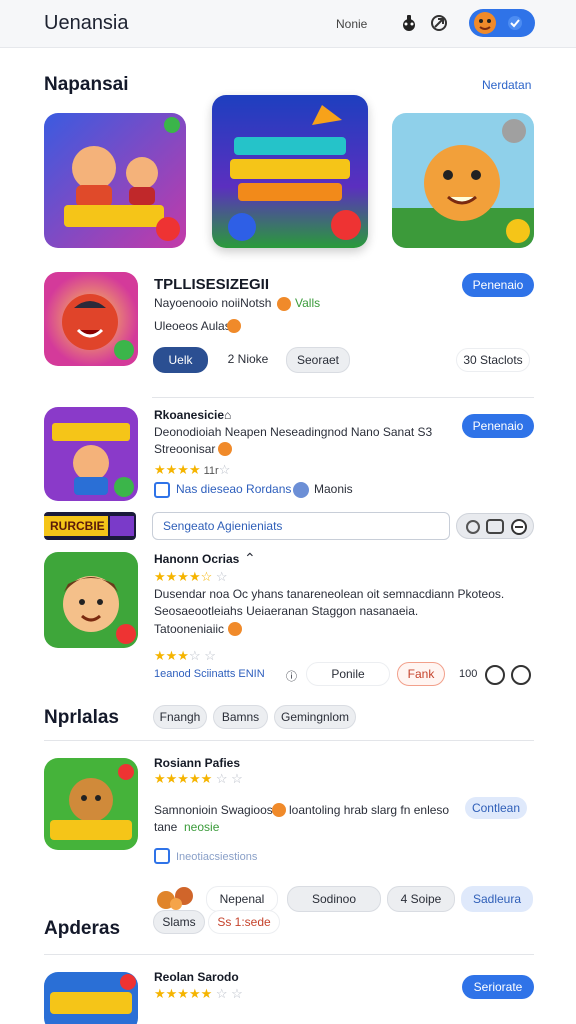 This screenshot has height=1024, width=576. What do you see at coordinates (498, 285) in the screenshot?
I see `top-item-action-button: Penenaio` at bounding box center [498, 285].